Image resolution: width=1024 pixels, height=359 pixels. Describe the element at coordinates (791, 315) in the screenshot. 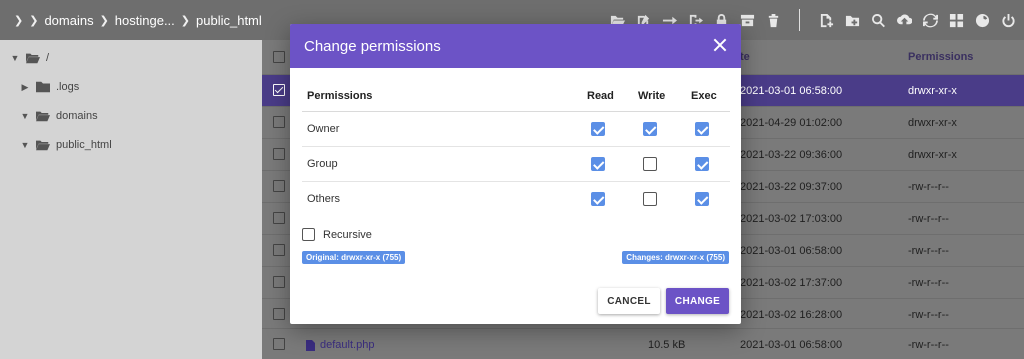

I see `cell-date: 2021-03-02 16:28:00` at that location.